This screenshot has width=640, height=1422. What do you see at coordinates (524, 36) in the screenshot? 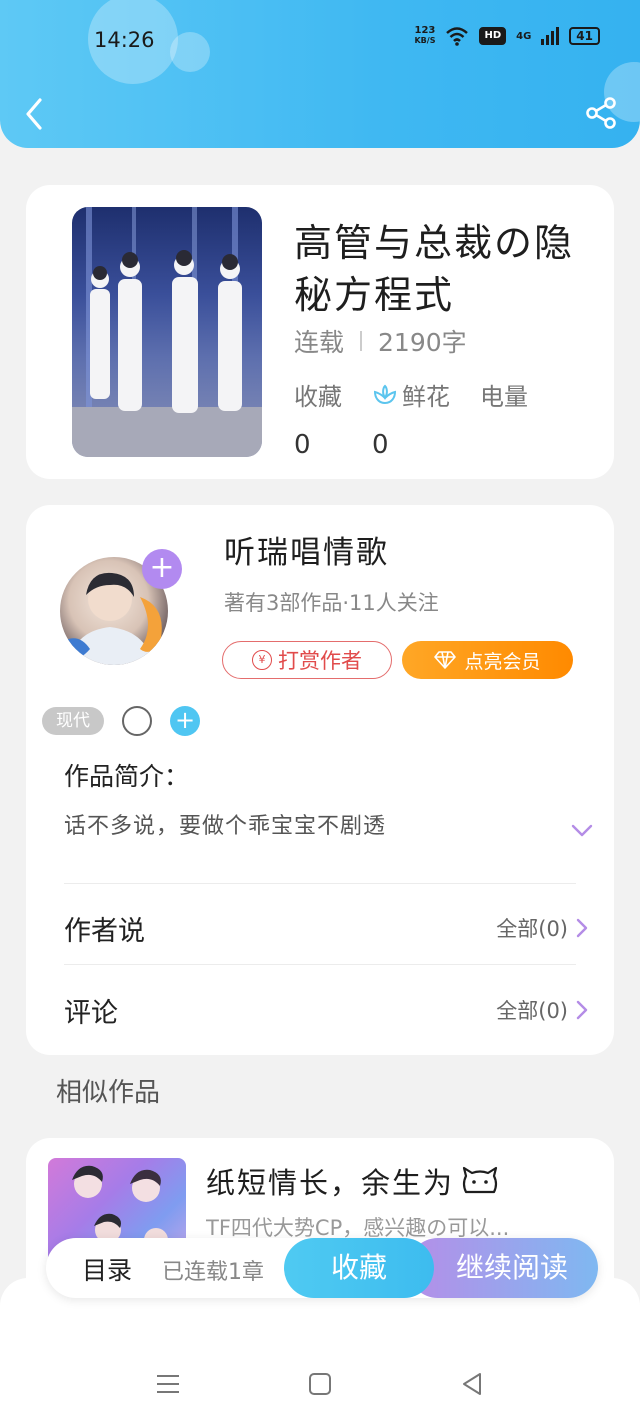
I see `signal-label: 4G` at bounding box center [524, 36].